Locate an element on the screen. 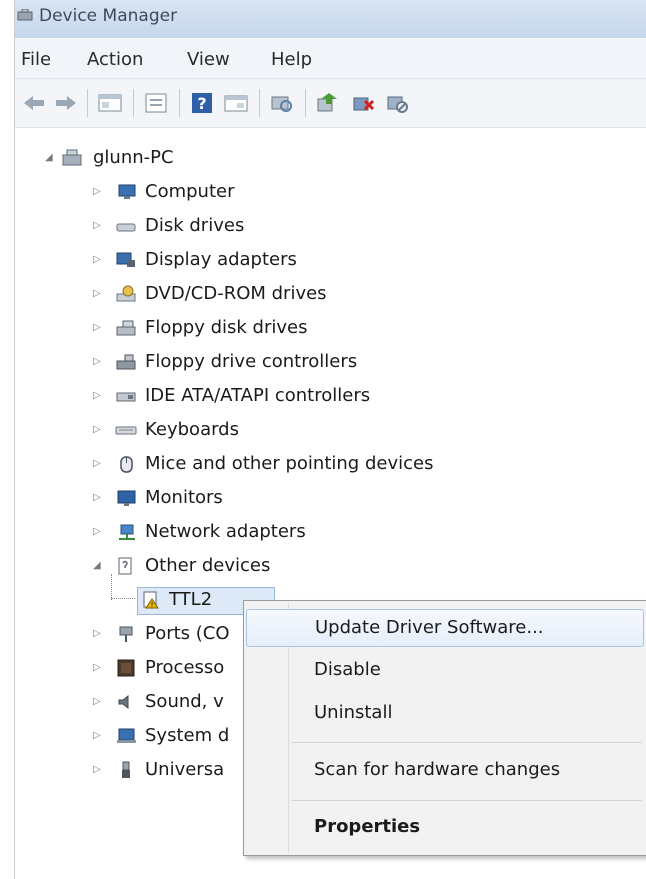 The width and height of the screenshot is (646, 879). speaker-icon is located at coordinates (123, 702).